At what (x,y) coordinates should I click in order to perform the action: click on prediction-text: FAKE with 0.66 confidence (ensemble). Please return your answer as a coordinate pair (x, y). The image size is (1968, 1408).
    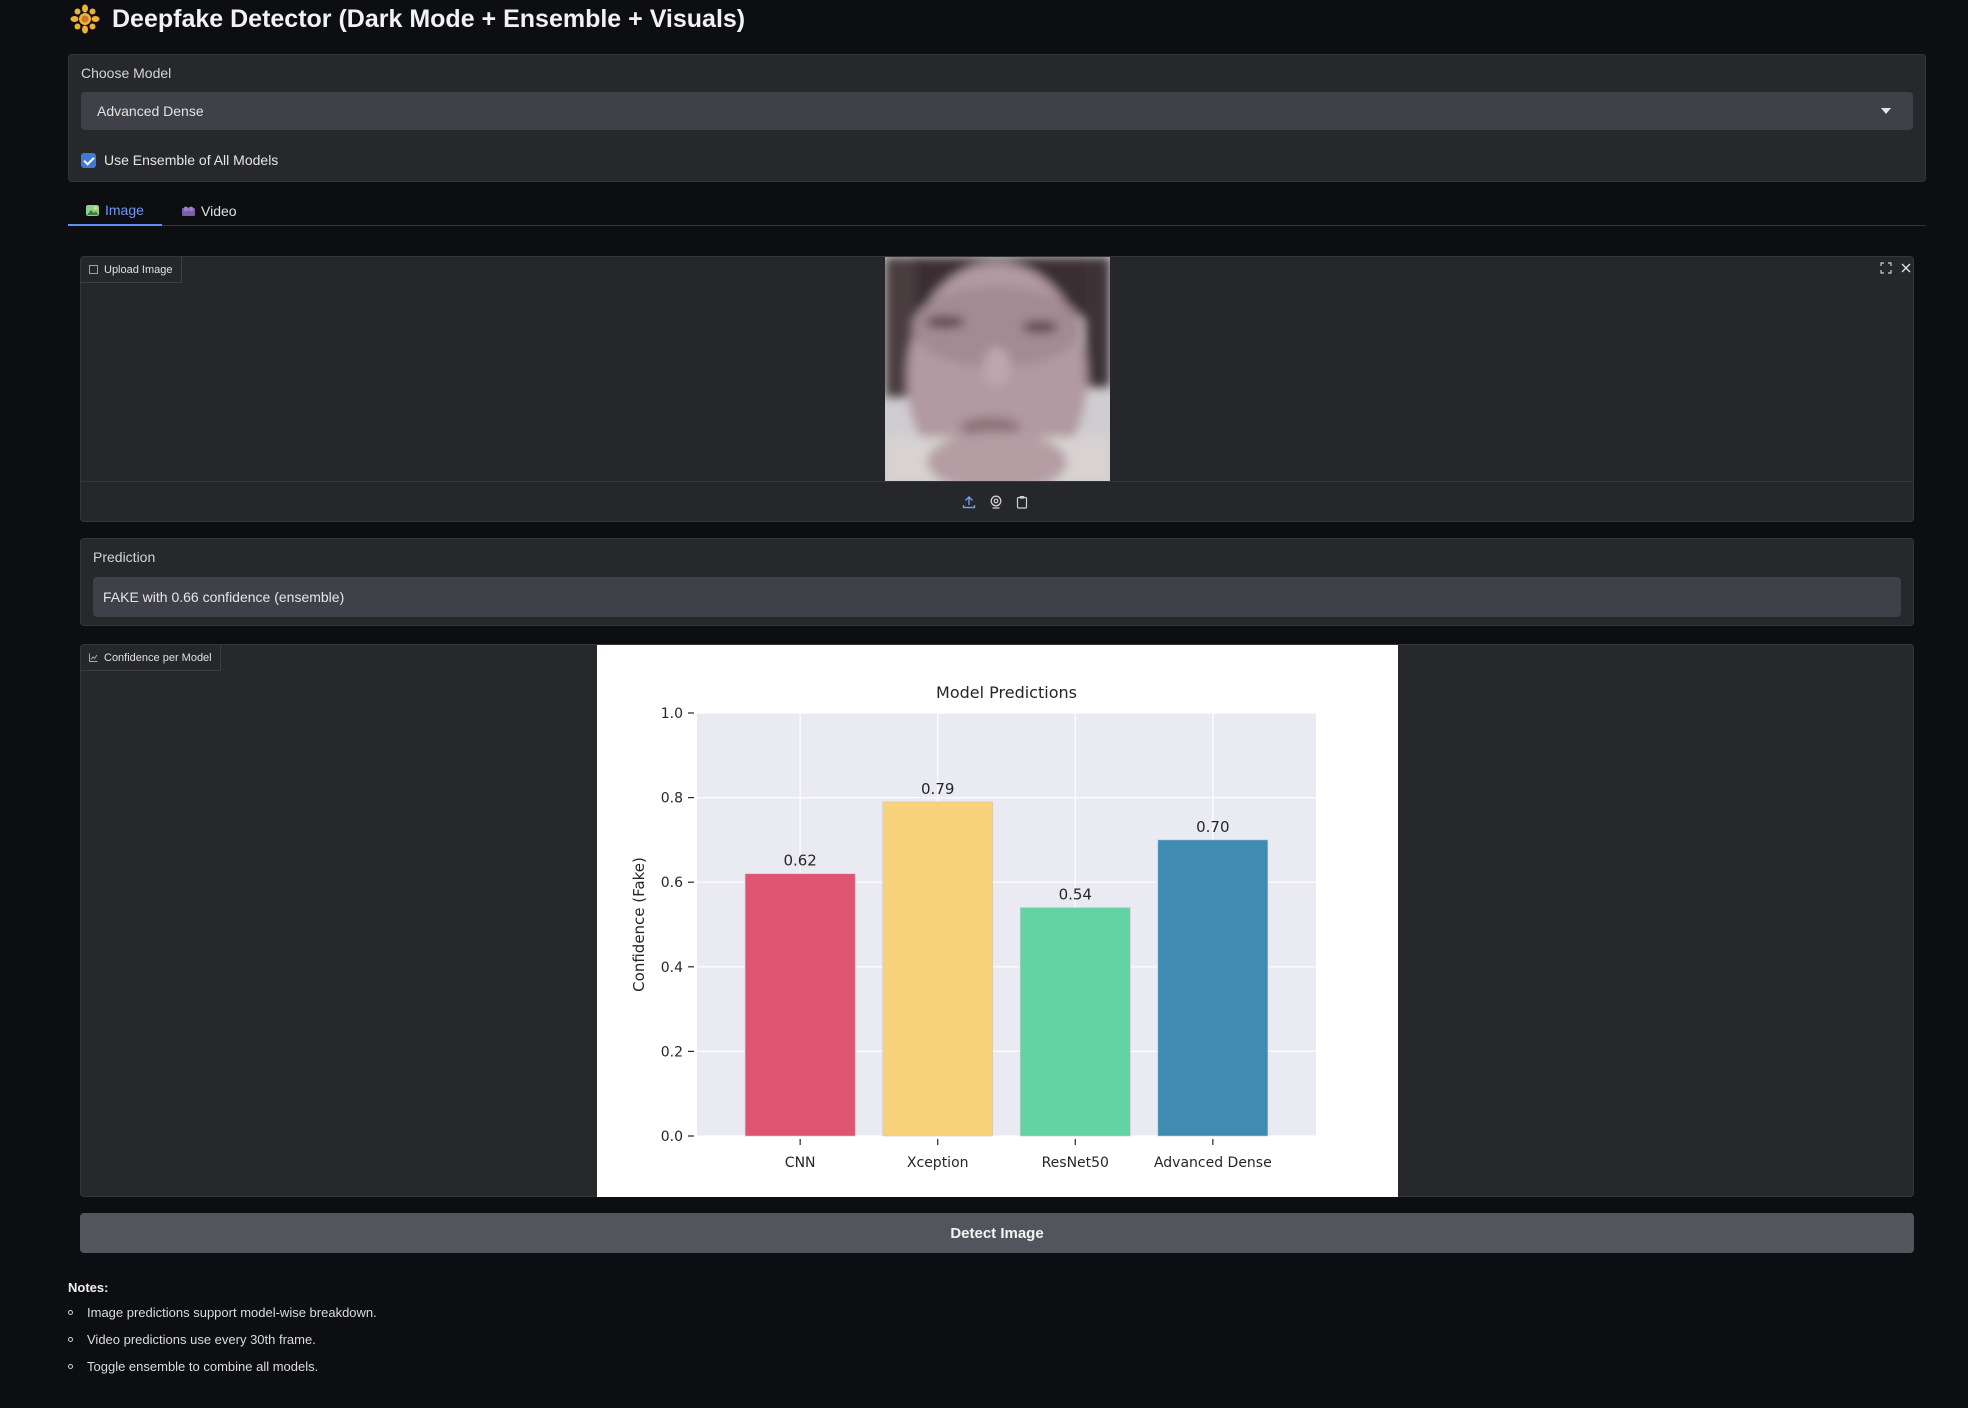
    Looking at the image, I should click on (224, 597).